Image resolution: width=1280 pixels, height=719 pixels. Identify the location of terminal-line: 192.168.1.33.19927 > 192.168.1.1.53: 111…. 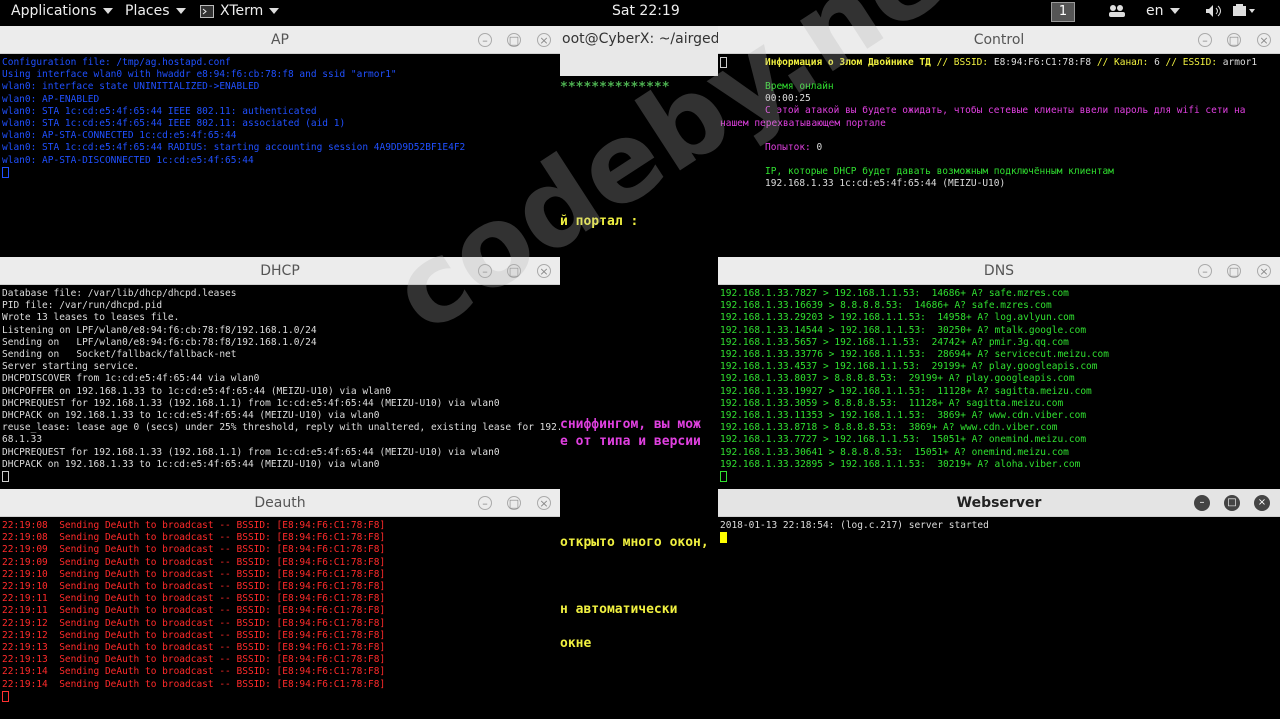
(906, 391).